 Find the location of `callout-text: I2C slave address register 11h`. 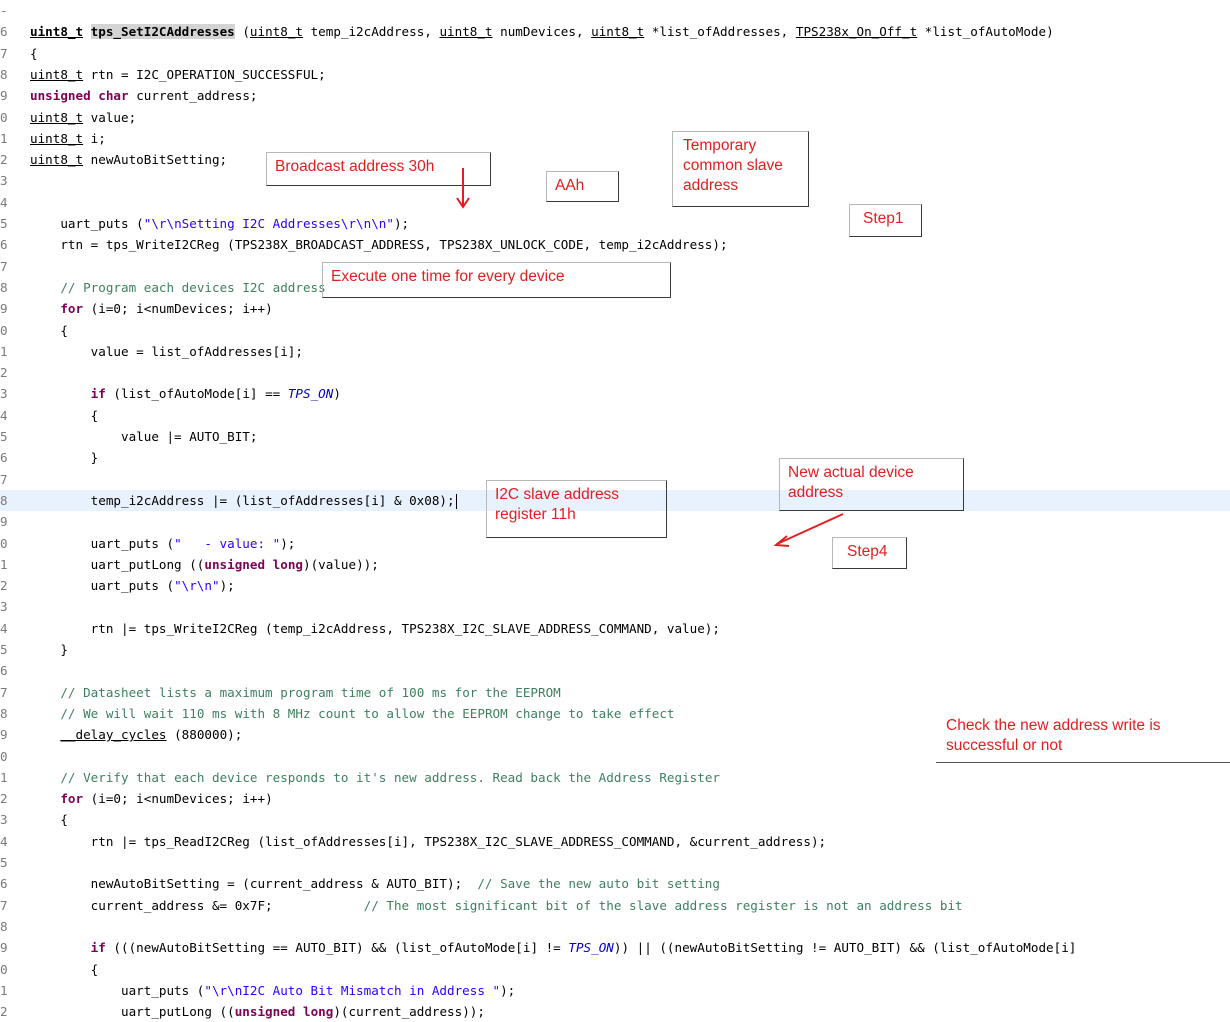

callout-text: I2C slave address register 11h is located at coordinates (557, 504).